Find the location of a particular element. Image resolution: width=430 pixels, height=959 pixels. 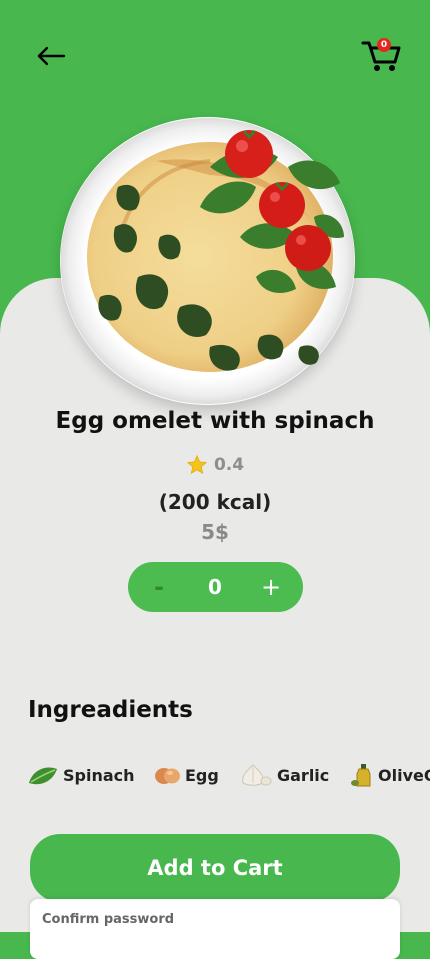

top-bar: 0 is located at coordinates (215, 60).